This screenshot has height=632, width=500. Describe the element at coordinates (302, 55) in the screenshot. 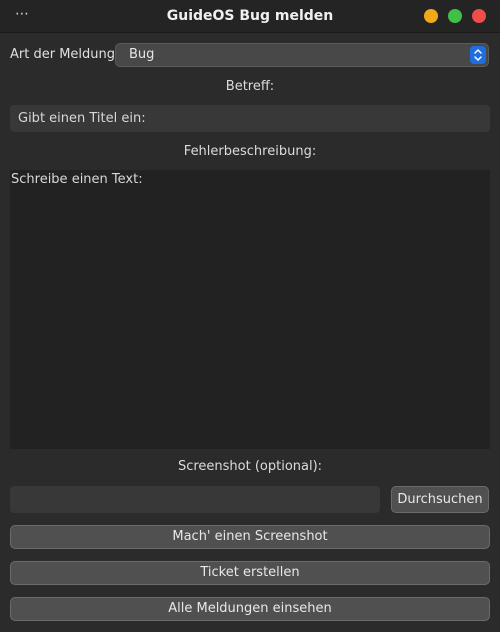

I see `report-type-select: Bug` at that location.